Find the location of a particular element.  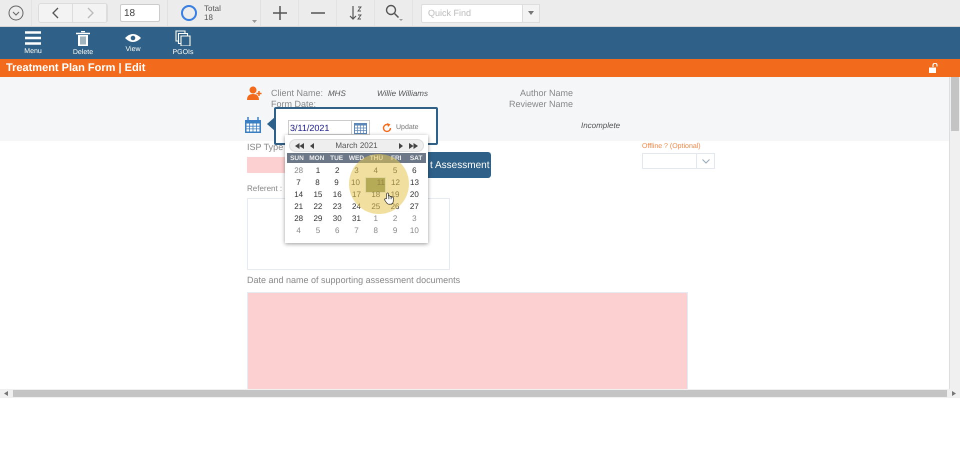

chevron-right-icon is located at coordinates (90, 13).